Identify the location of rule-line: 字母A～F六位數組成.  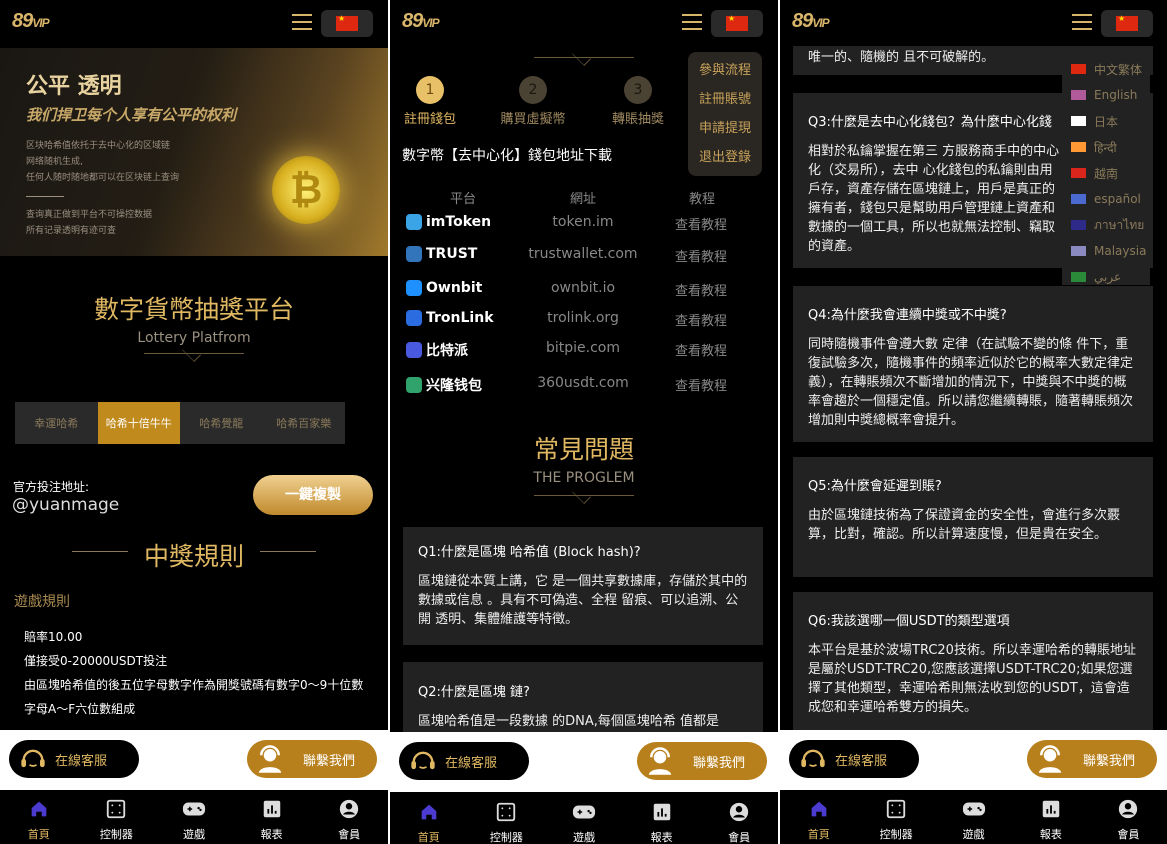
(80, 709).